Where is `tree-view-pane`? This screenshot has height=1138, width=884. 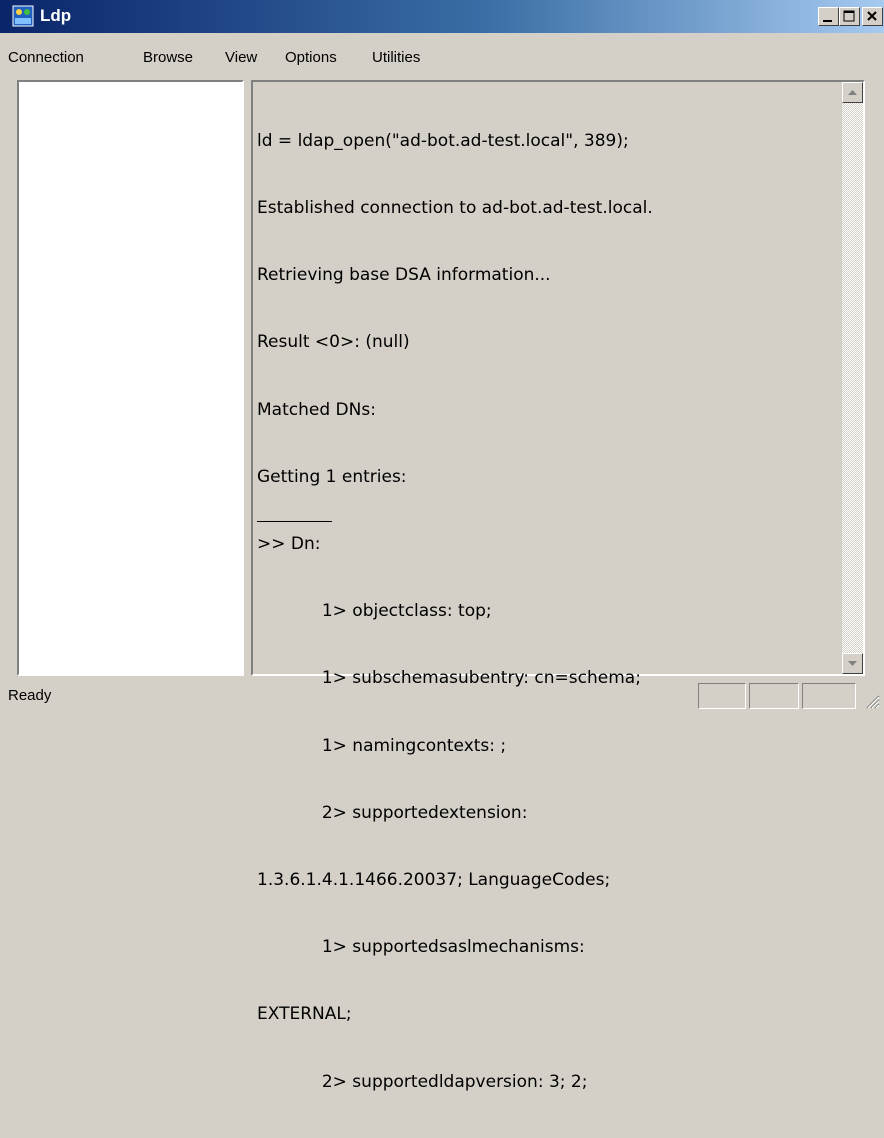 tree-view-pane is located at coordinates (130, 378).